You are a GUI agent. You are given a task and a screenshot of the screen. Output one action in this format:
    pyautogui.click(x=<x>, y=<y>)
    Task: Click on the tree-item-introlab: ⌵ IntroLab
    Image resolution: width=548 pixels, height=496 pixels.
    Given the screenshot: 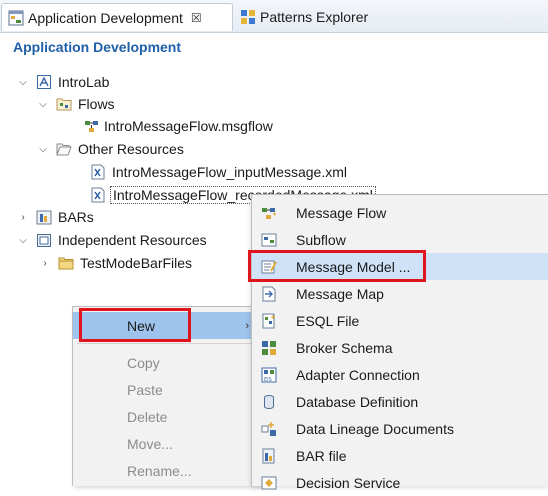 What is the action you would take?
    pyautogui.click(x=62, y=82)
    